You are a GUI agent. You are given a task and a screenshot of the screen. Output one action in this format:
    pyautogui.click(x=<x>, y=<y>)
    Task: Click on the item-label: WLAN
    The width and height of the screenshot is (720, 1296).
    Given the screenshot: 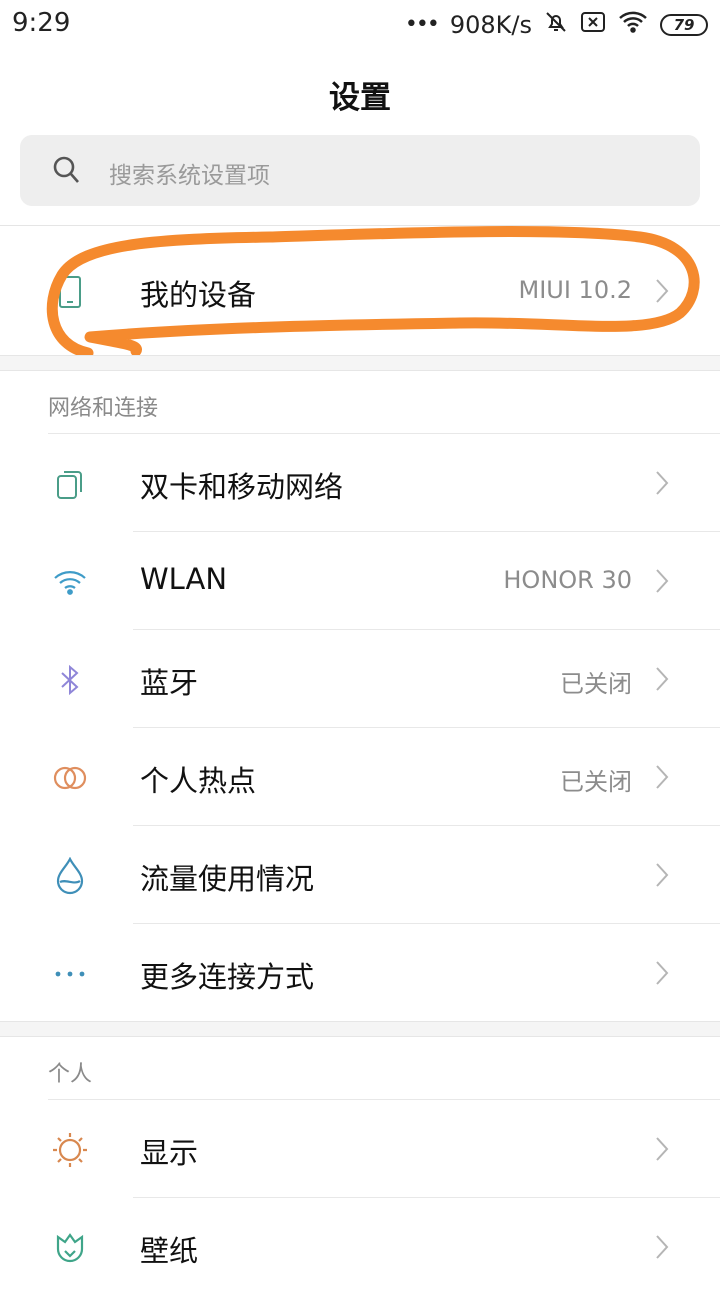 What is the action you would take?
    pyautogui.click(x=184, y=579)
    